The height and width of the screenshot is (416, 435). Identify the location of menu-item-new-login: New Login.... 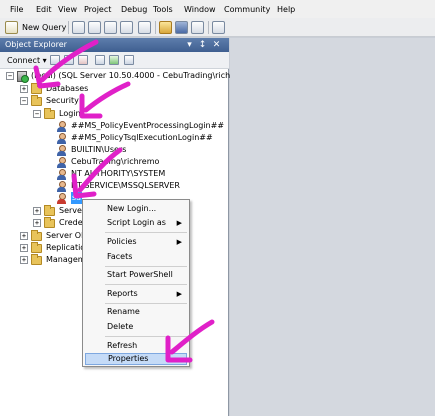
(136, 209).